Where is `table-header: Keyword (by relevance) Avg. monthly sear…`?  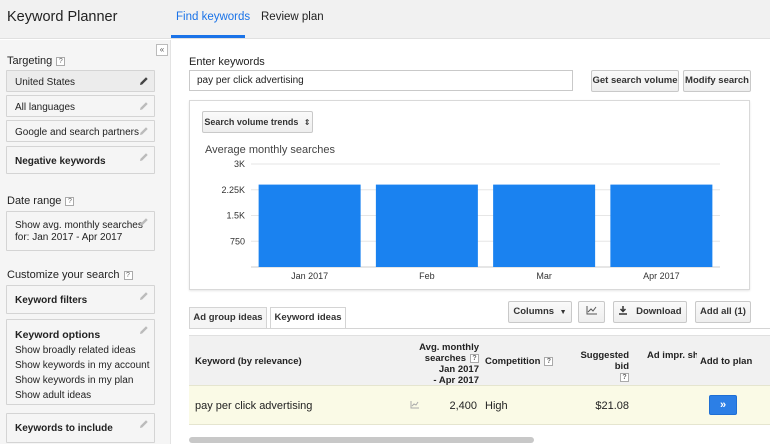 table-header: Keyword (by relevance) Avg. monthly sear… is located at coordinates (479, 360).